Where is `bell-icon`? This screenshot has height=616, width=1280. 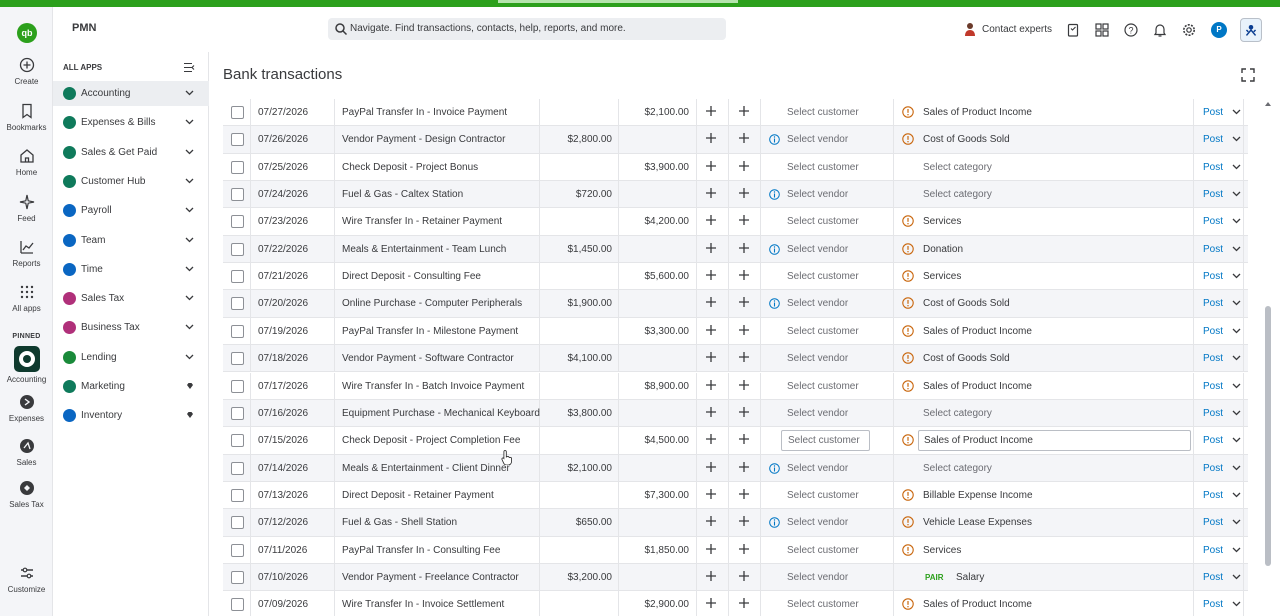 bell-icon is located at coordinates (1160, 30).